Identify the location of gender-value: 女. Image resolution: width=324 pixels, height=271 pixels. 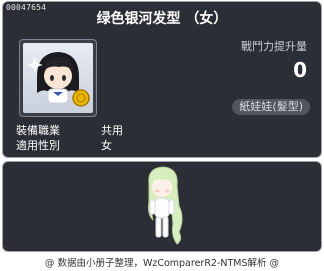
(106, 145).